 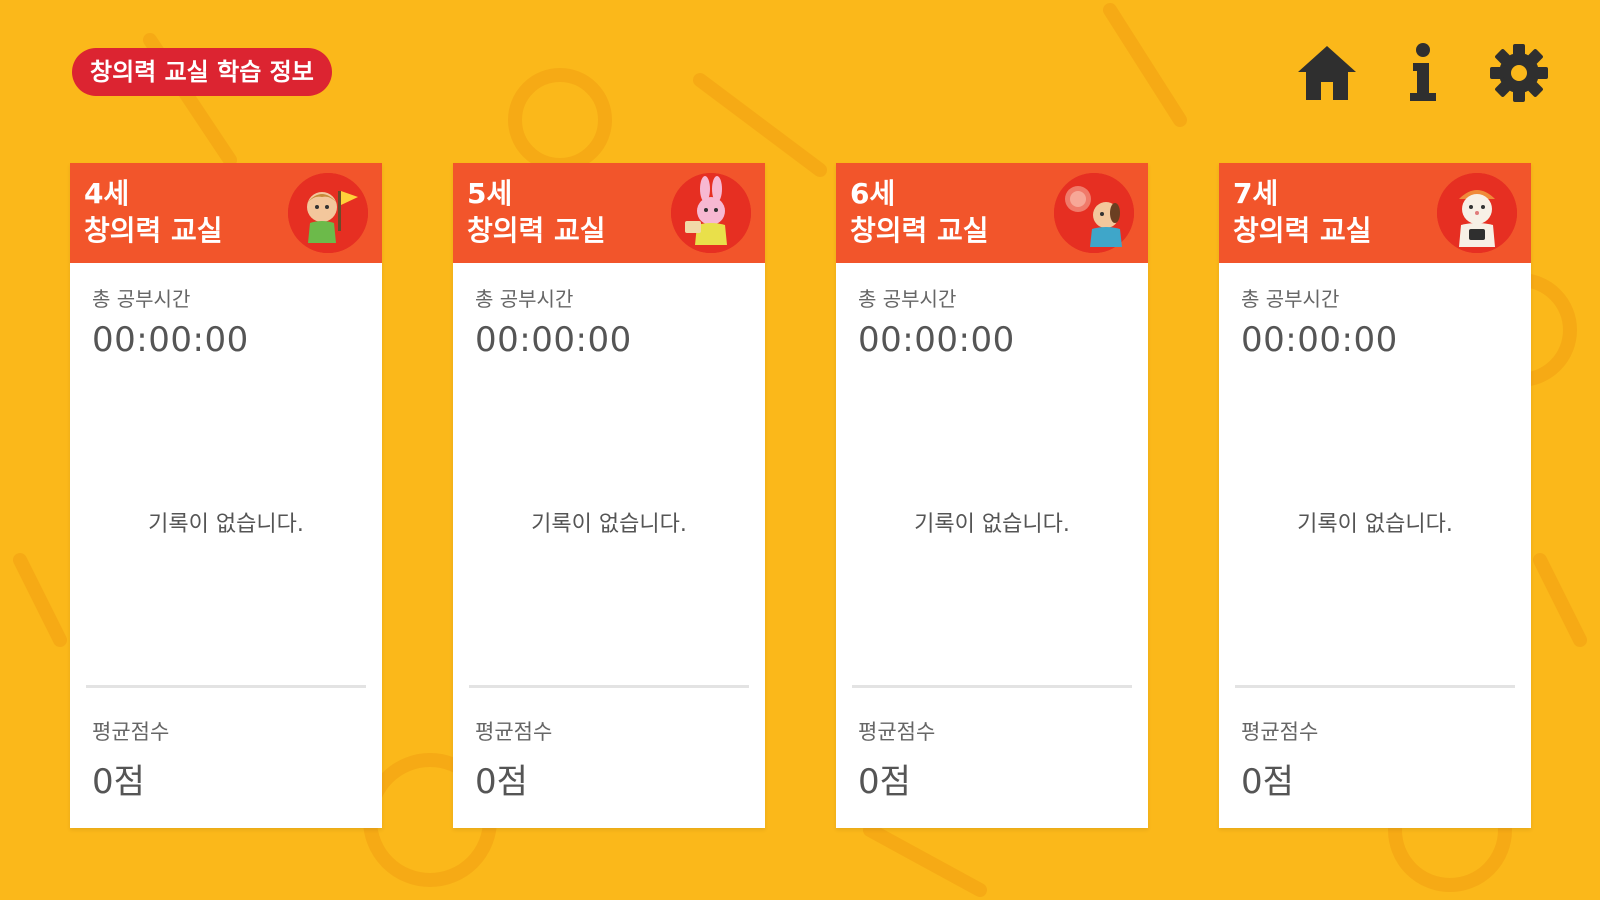 I want to click on card-title: 7세 창의력 교실, so click(x=1302, y=212).